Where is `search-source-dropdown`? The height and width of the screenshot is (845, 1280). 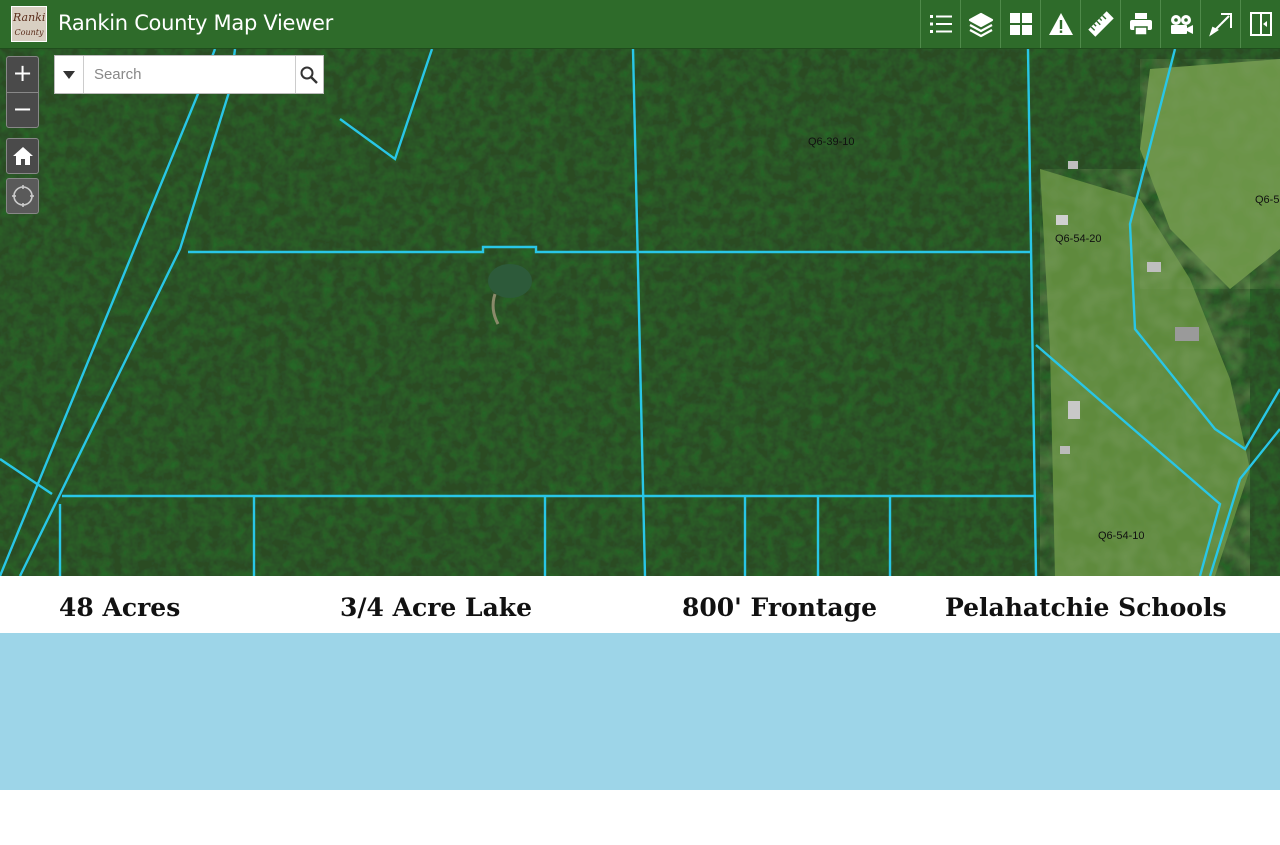
search-source-dropdown is located at coordinates (69, 74).